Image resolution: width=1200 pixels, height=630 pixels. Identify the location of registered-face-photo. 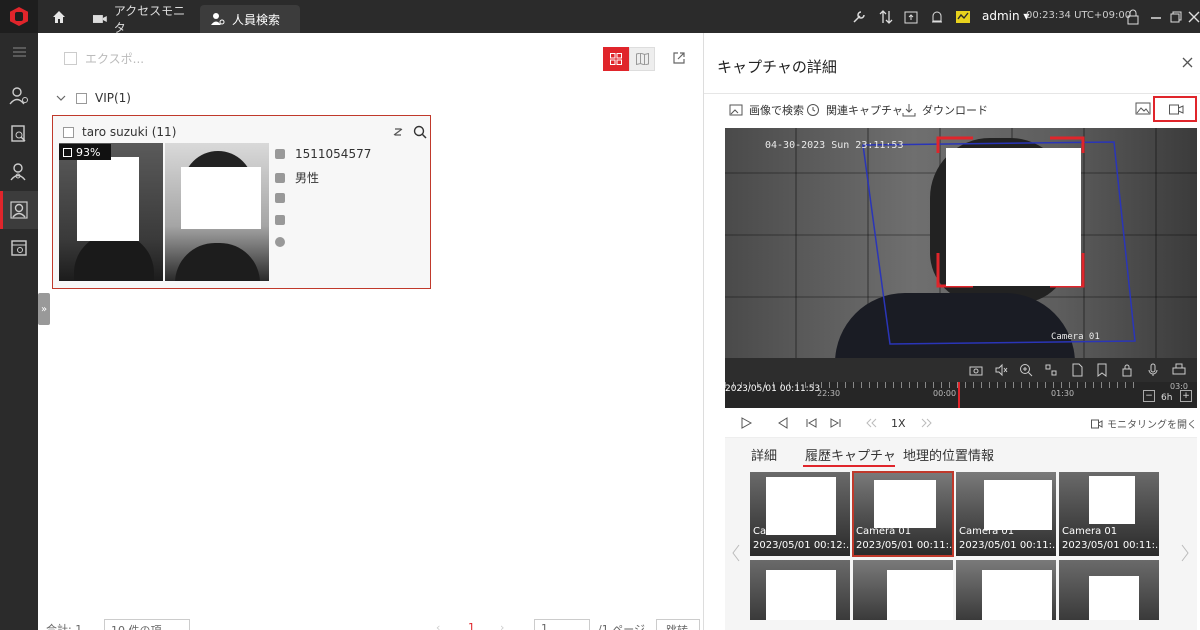
(111, 212).